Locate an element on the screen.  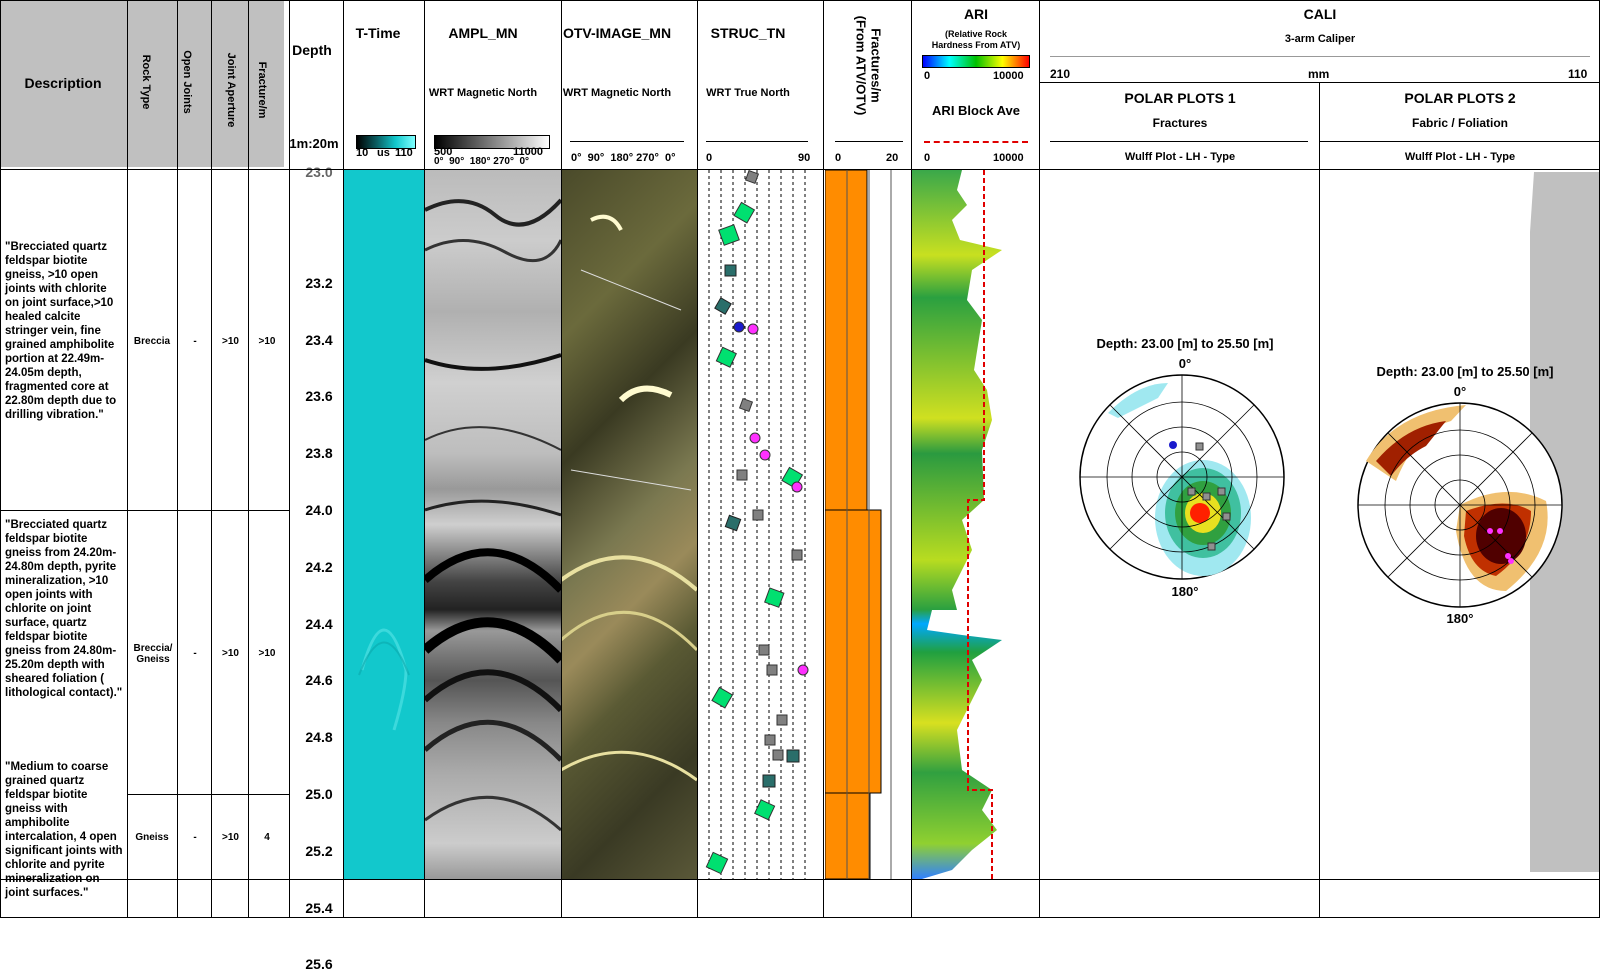
depth-tick-label: 23.4 is located at coordinates (319, 339).